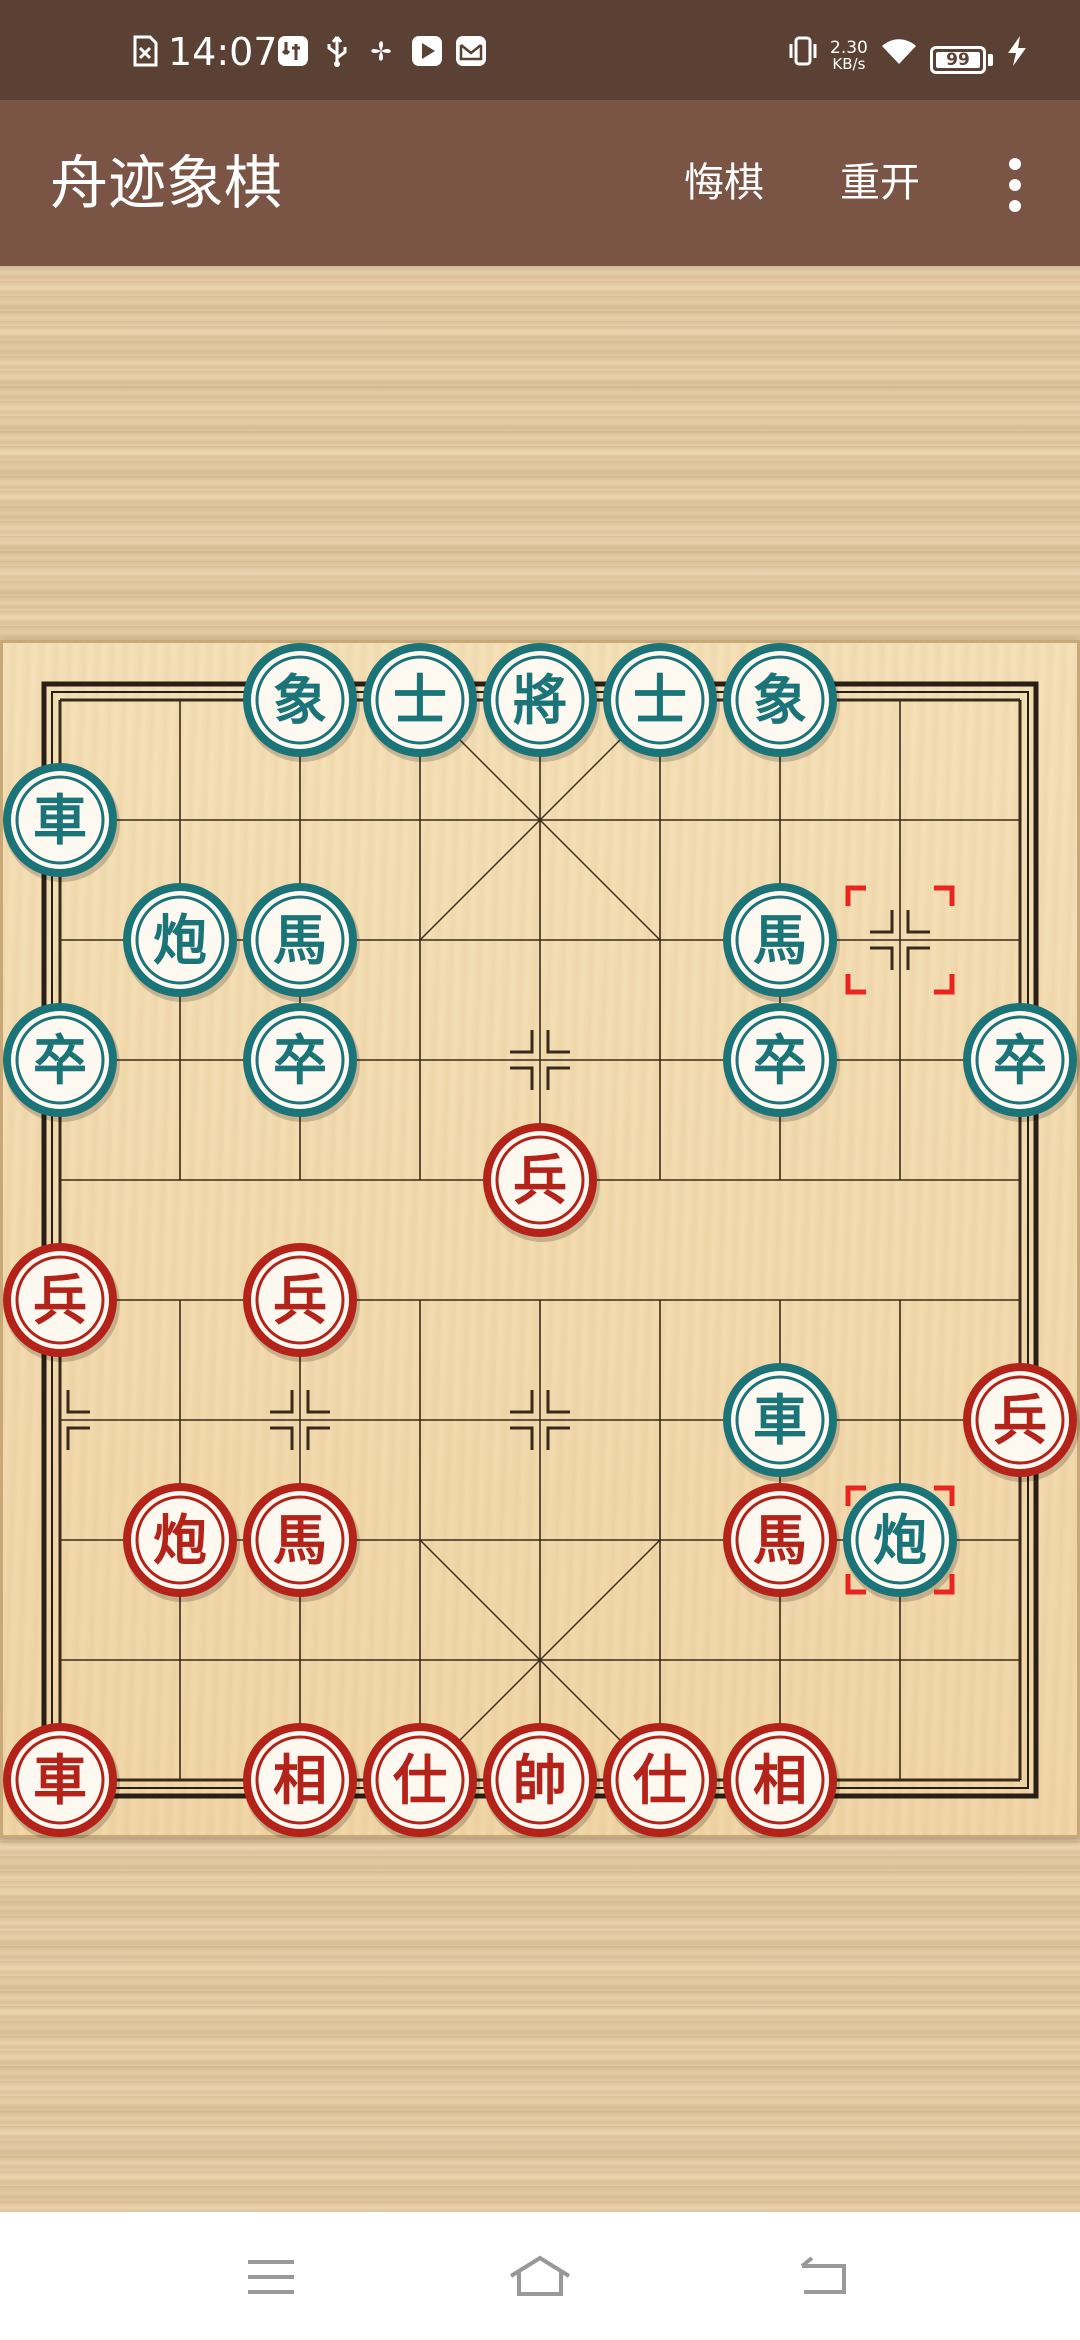 The image size is (1080, 2340). I want to click on battery-level: 99, so click(958, 60).